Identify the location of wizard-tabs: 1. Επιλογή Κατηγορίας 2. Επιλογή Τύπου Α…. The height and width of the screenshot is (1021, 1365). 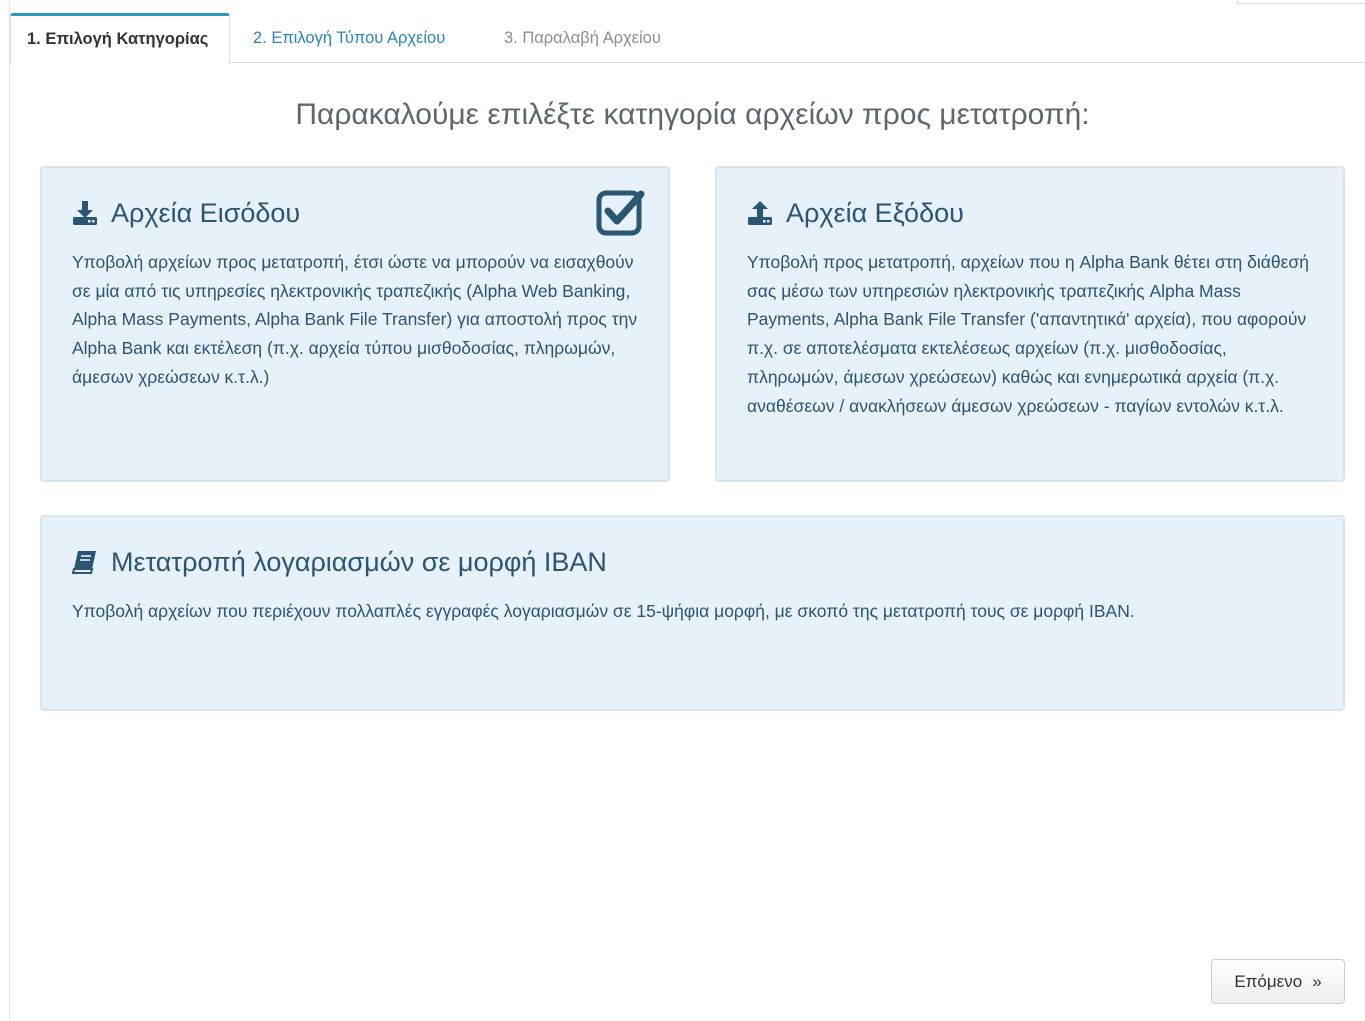
(687, 38).